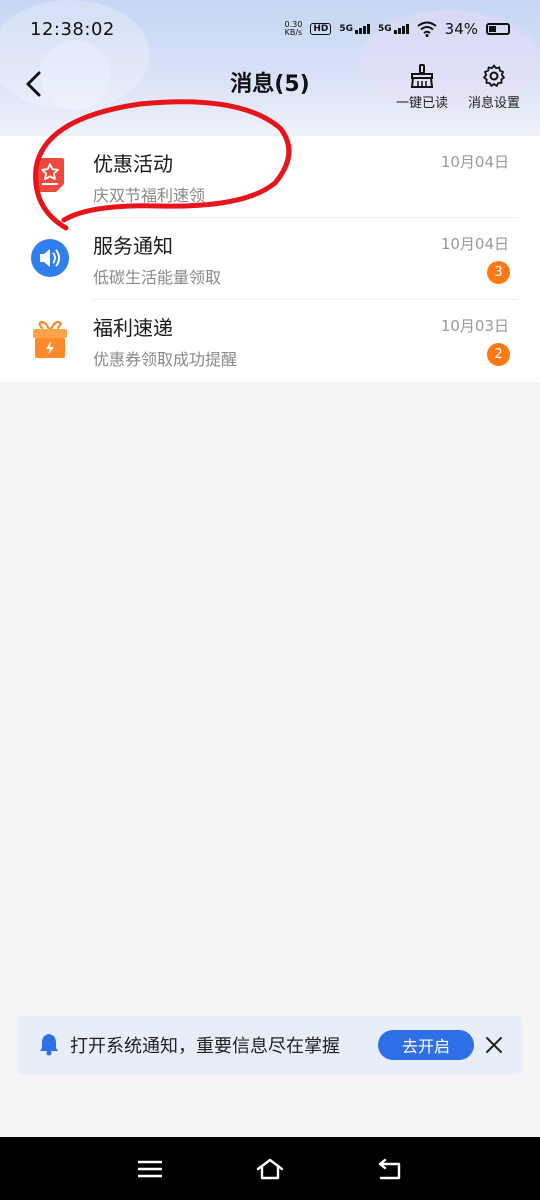 The width and height of the screenshot is (540, 1200). I want to click on broom-icon, so click(422, 76).